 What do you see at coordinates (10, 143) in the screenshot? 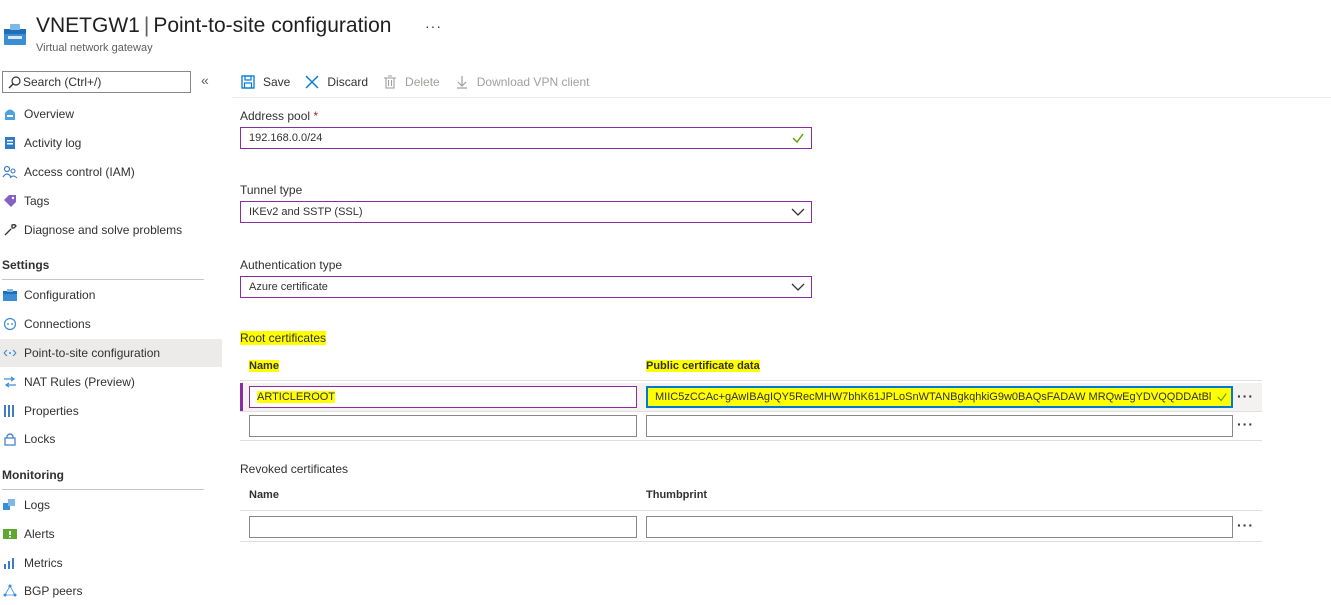
I see `activity-log-icon` at bounding box center [10, 143].